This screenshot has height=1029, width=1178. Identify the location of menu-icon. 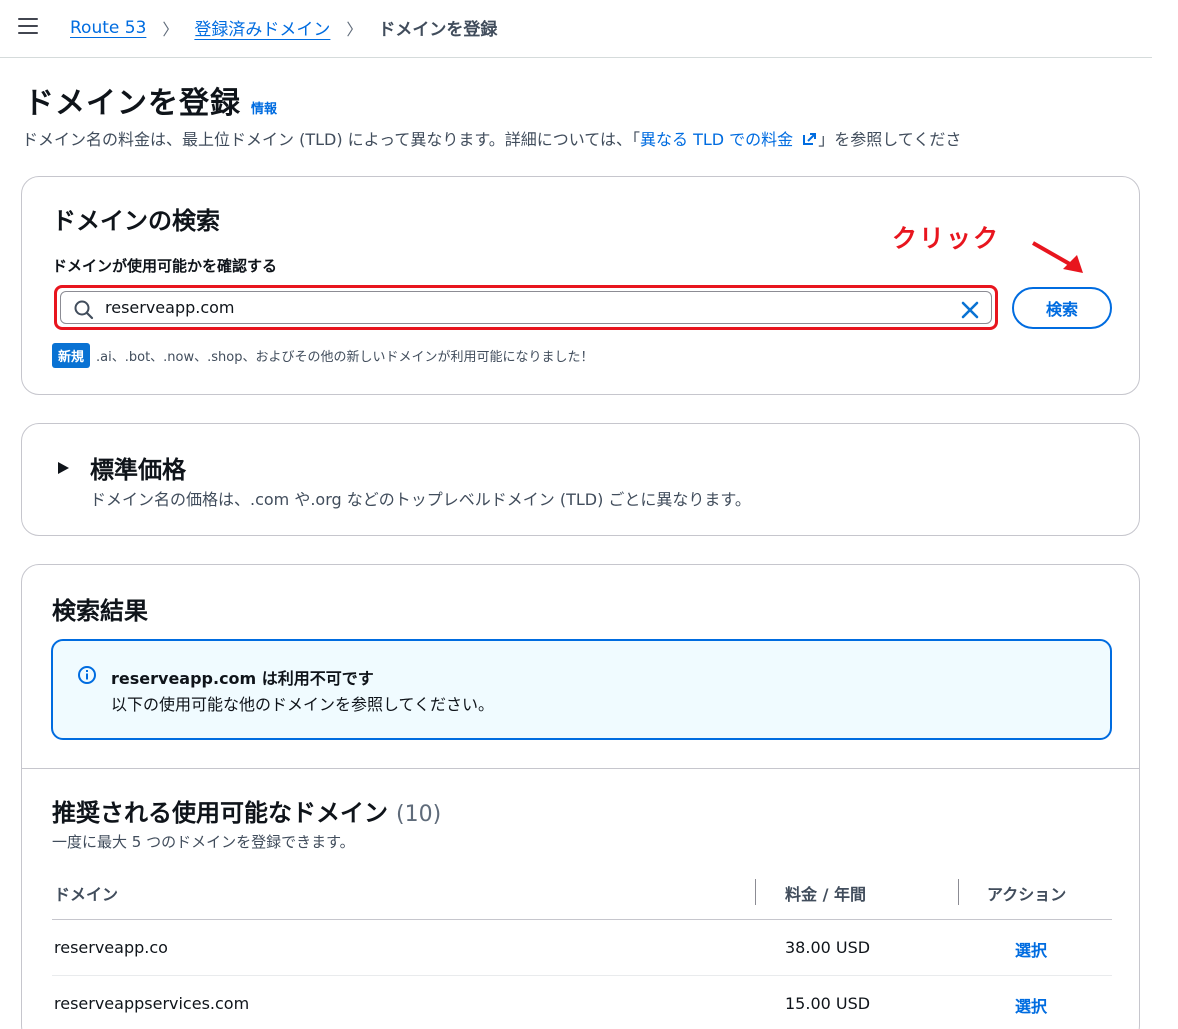
(28, 26).